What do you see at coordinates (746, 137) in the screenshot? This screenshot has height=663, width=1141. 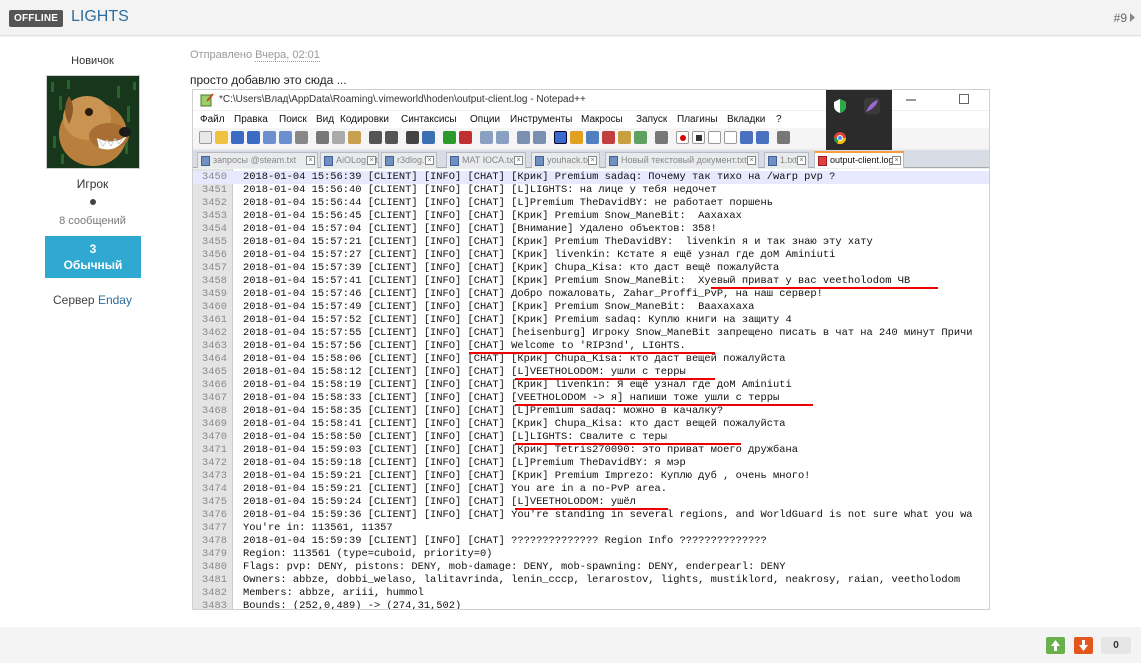 I see `save-macro-icon` at bounding box center [746, 137].